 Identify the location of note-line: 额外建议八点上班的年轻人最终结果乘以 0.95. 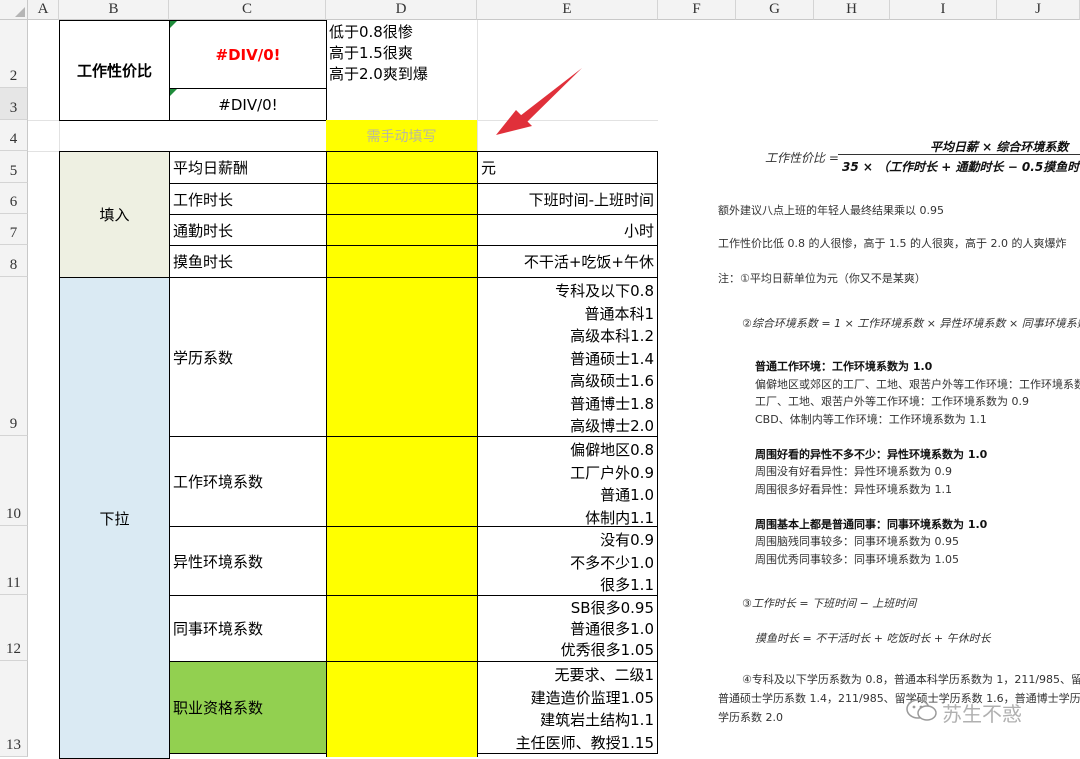
(831, 210).